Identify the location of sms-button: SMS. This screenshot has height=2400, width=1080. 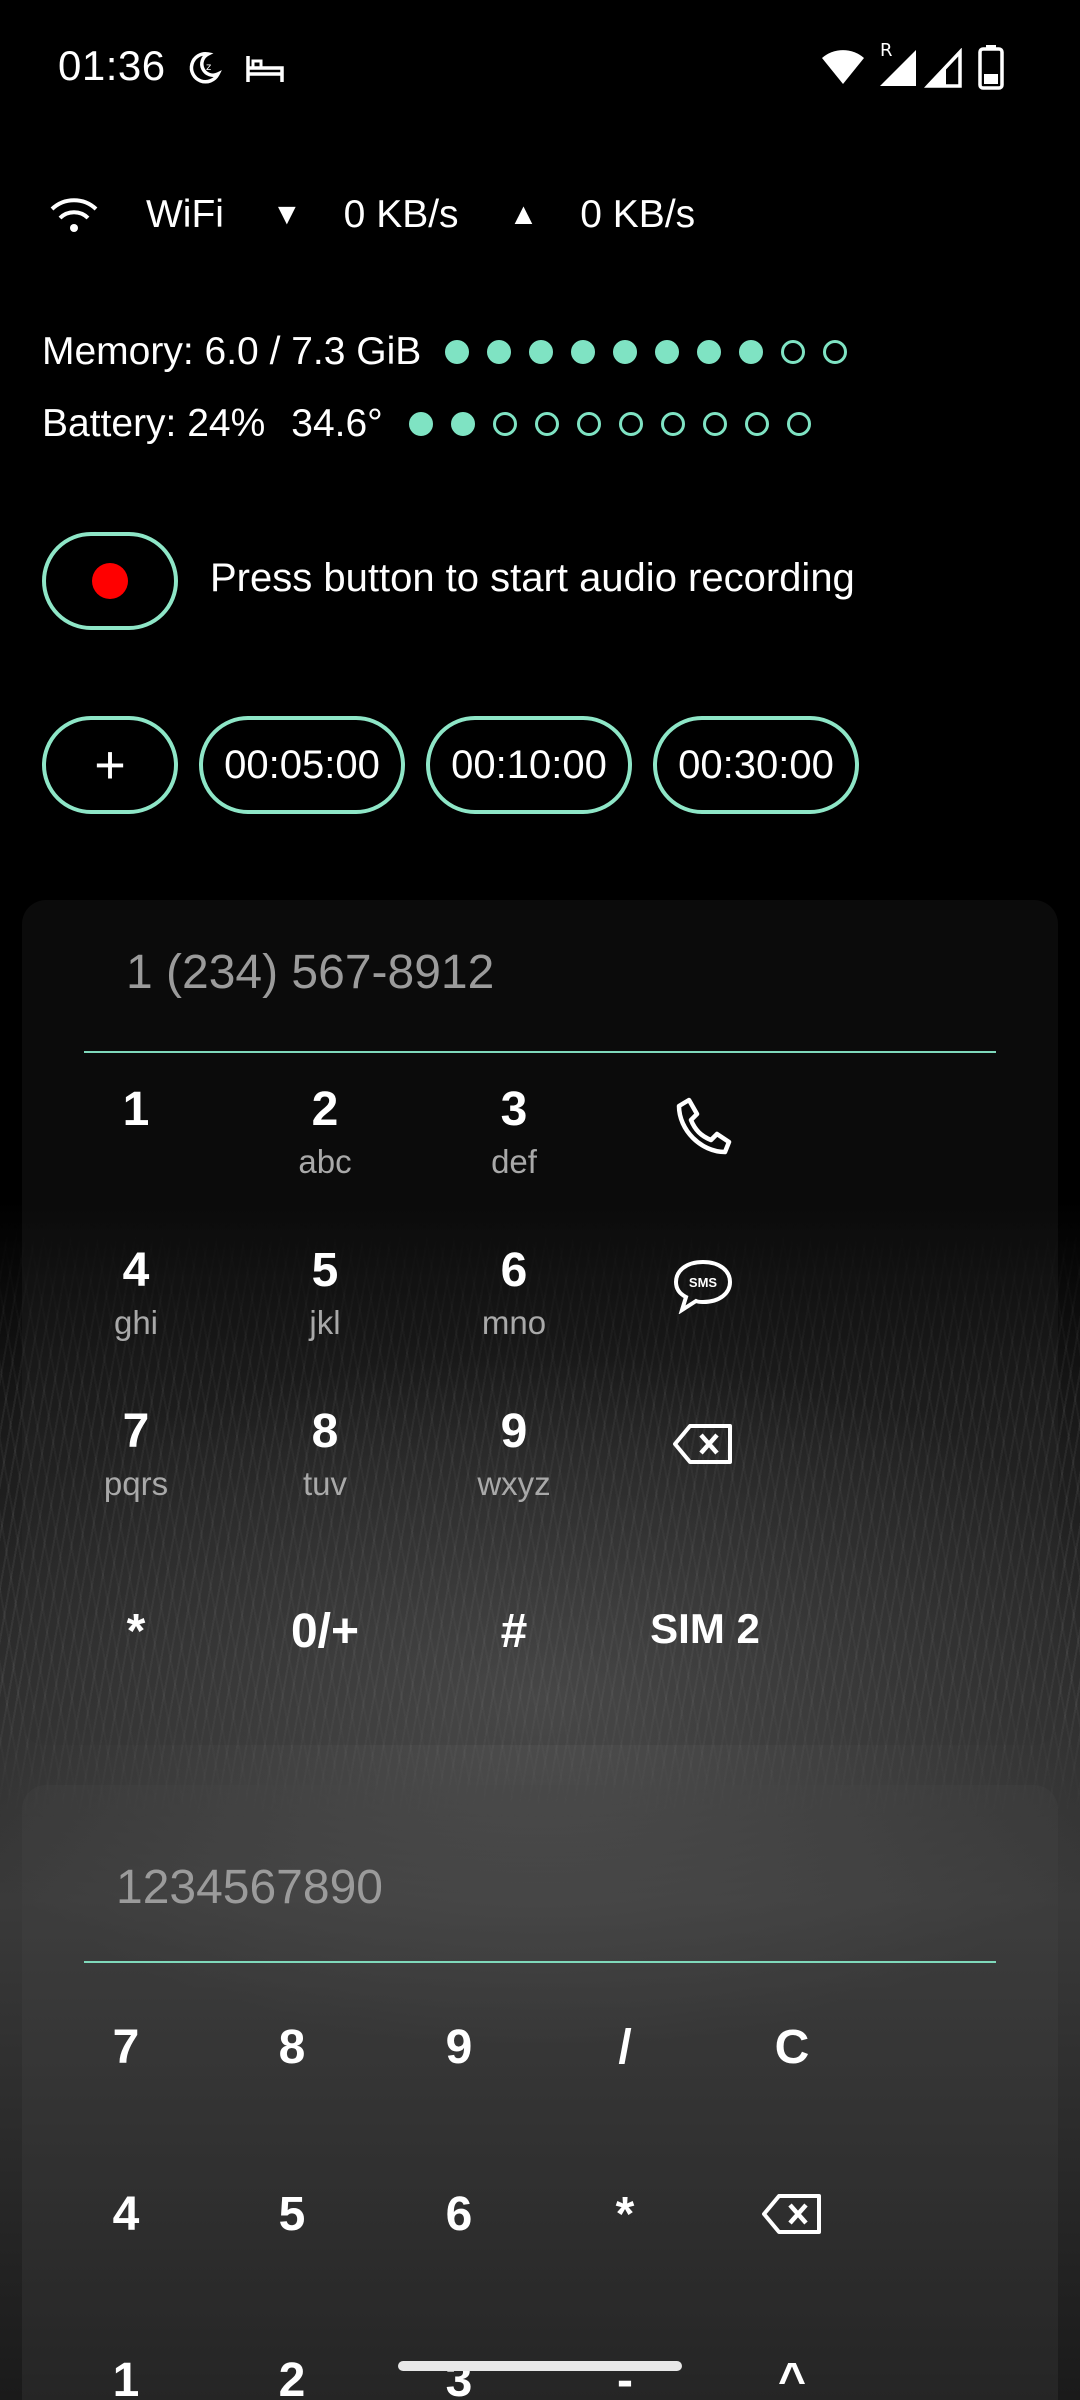
(703, 1286).